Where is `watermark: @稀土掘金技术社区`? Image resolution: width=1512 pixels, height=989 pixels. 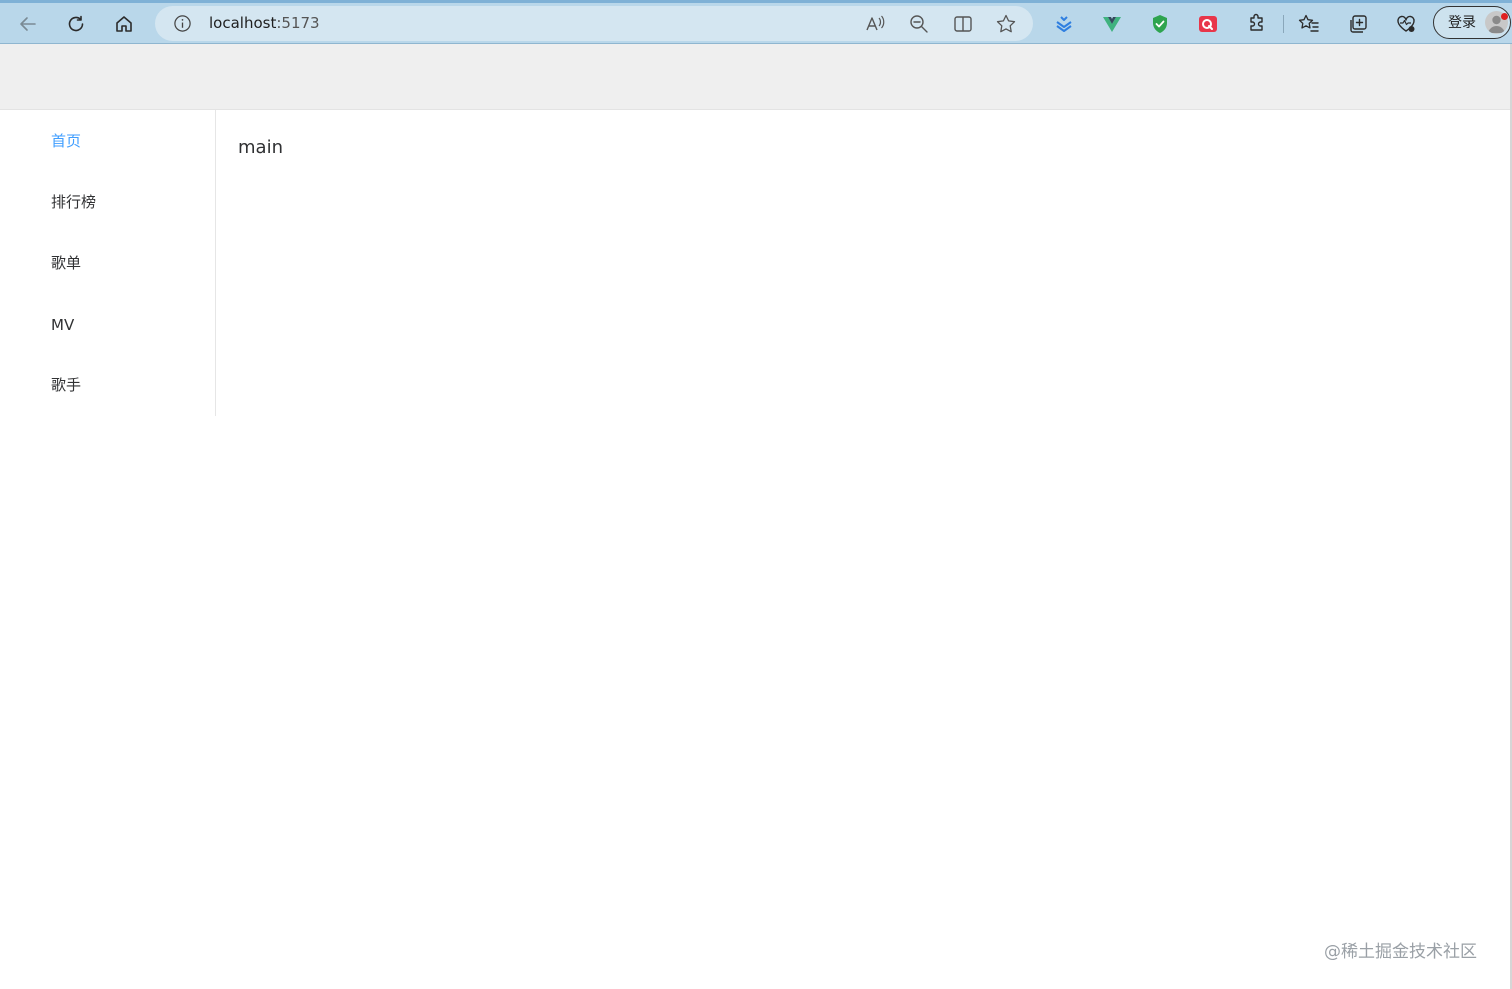
watermark: @稀土掘金技术社区 is located at coordinates (1400, 952).